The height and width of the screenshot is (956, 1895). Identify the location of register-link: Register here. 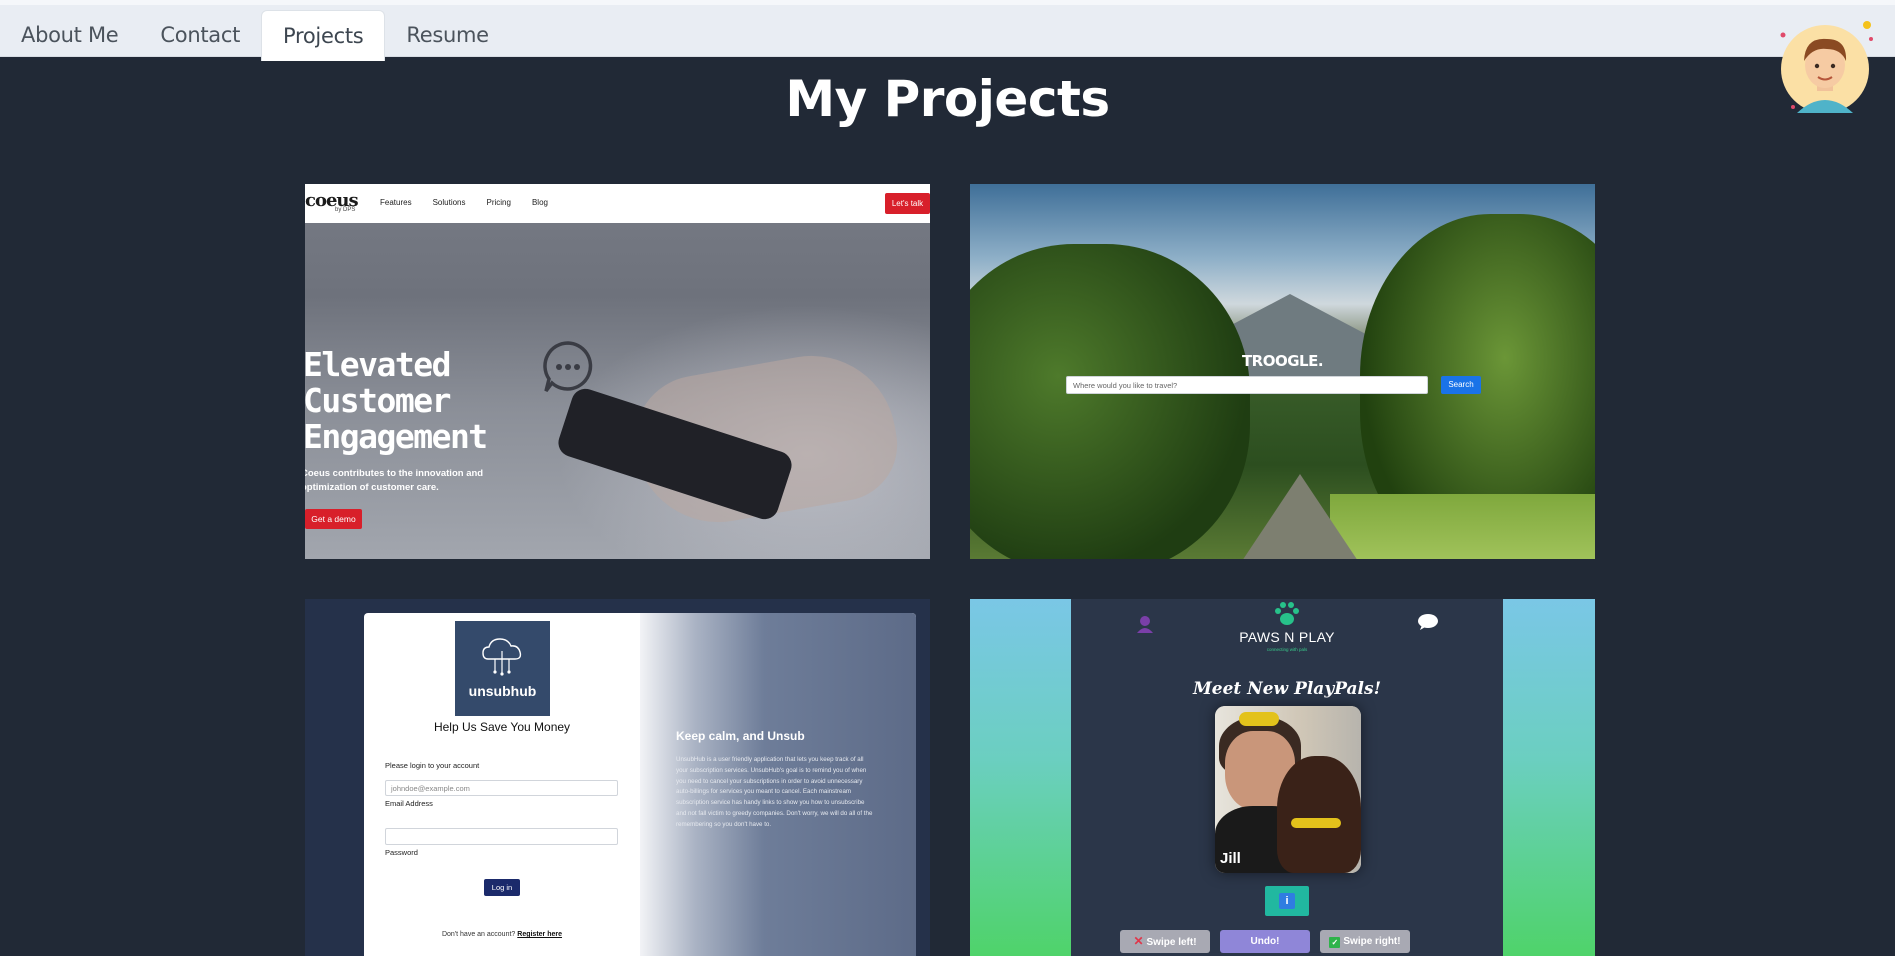
(539, 934).